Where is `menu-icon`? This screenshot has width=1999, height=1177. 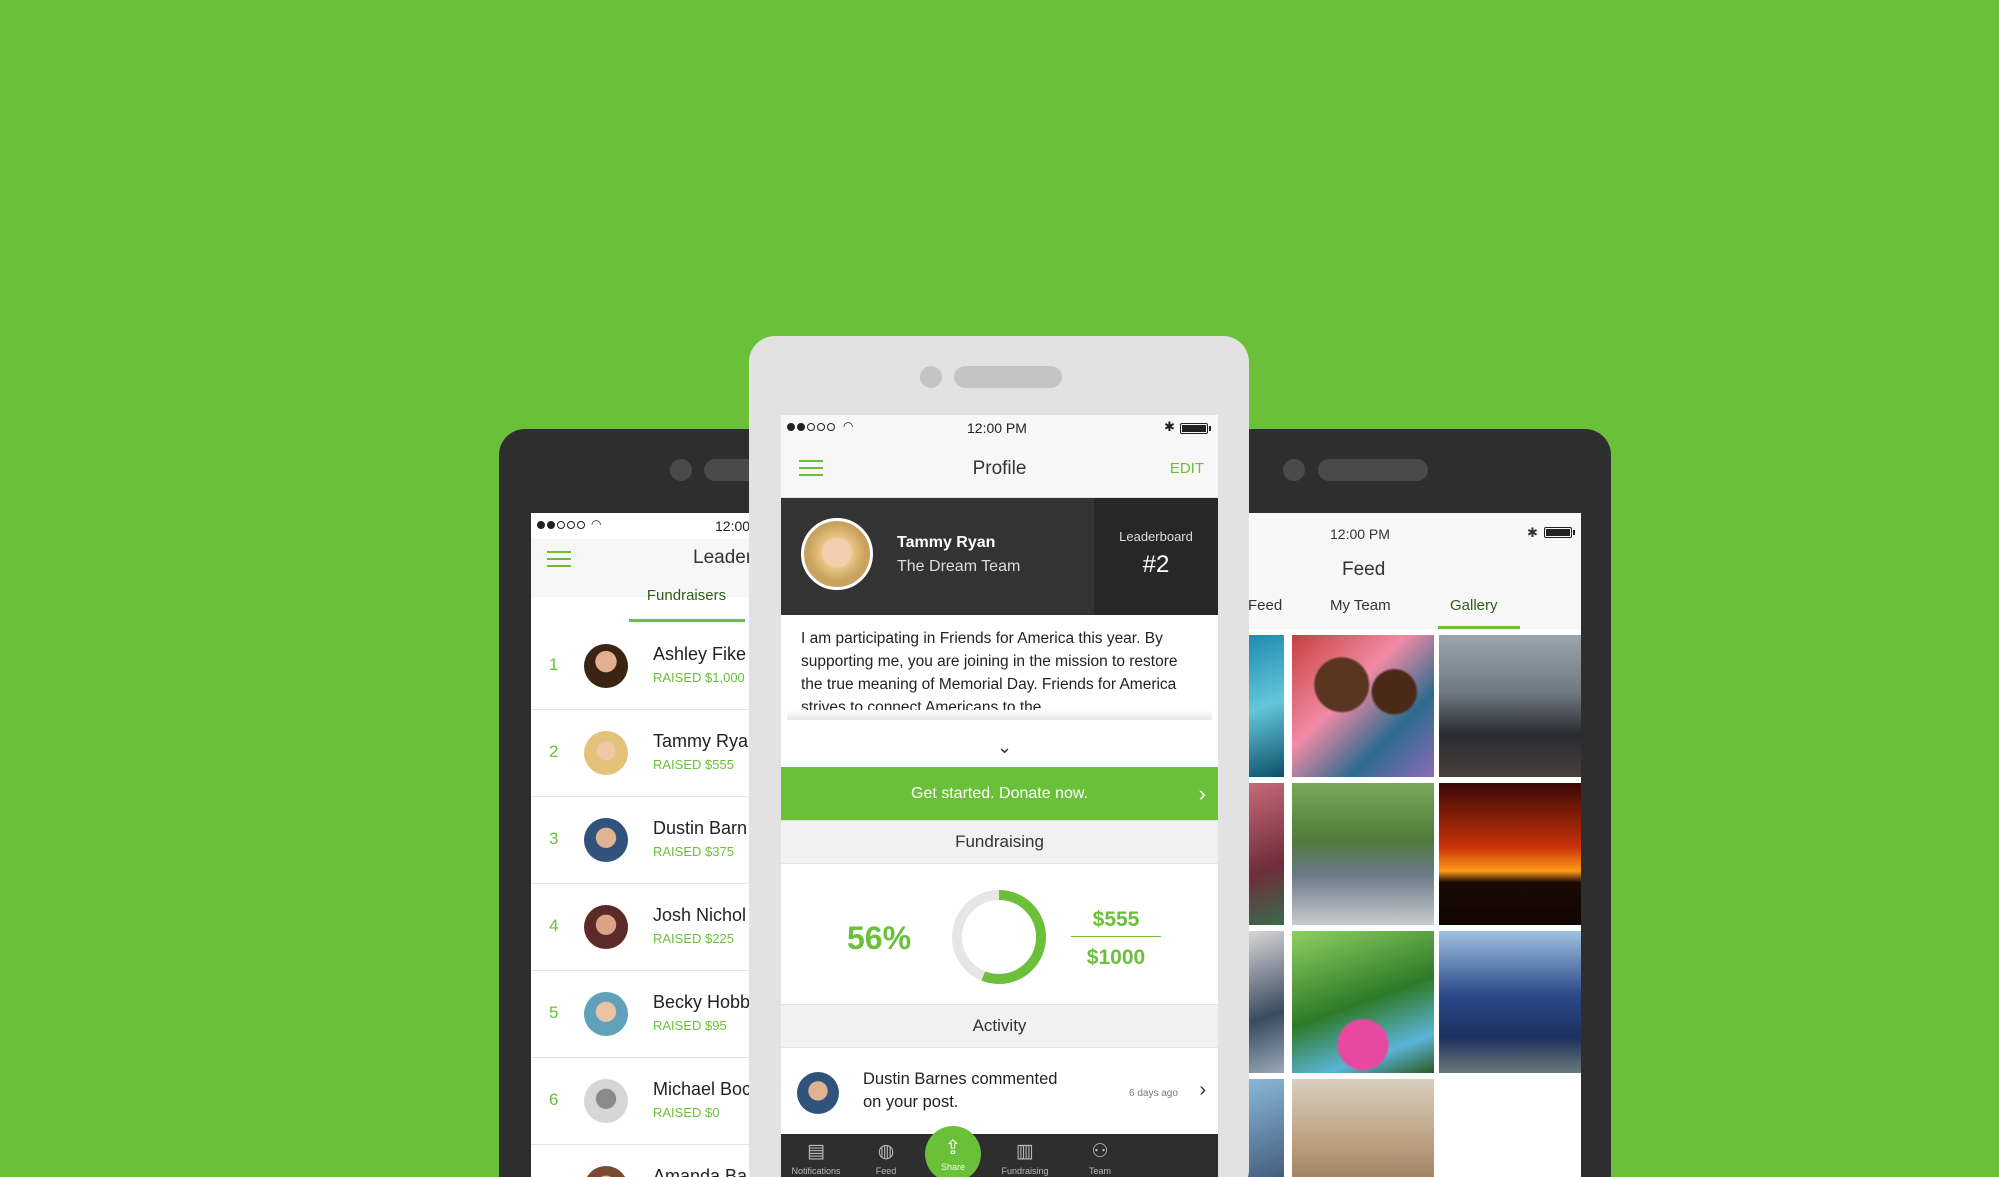 menu-icon is located at coordinates (559, 560).